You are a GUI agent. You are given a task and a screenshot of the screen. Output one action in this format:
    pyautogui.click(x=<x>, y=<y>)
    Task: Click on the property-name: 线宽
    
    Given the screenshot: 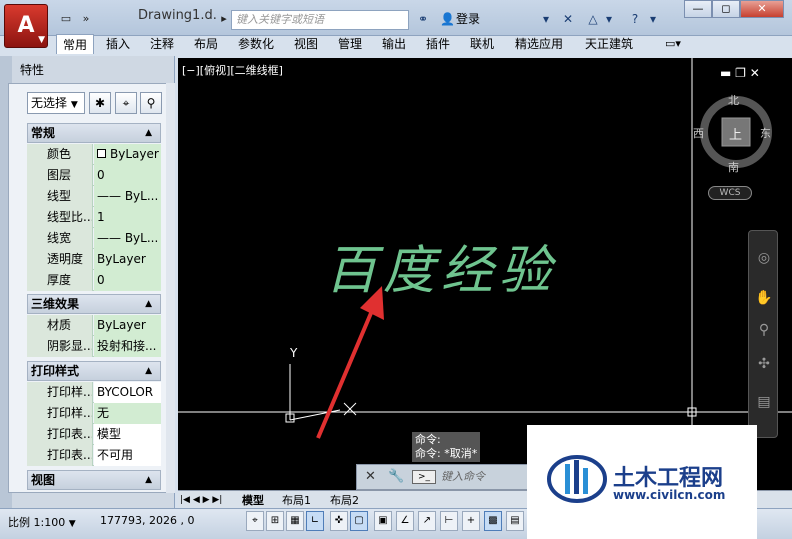 What is the action you would take?
    pyautogui.click(x=60, y=238)
    